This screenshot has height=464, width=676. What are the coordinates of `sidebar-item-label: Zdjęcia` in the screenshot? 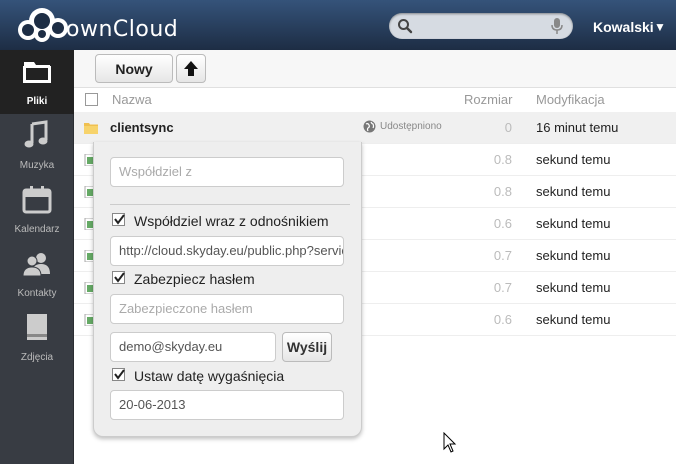 It's located at (37, 357).